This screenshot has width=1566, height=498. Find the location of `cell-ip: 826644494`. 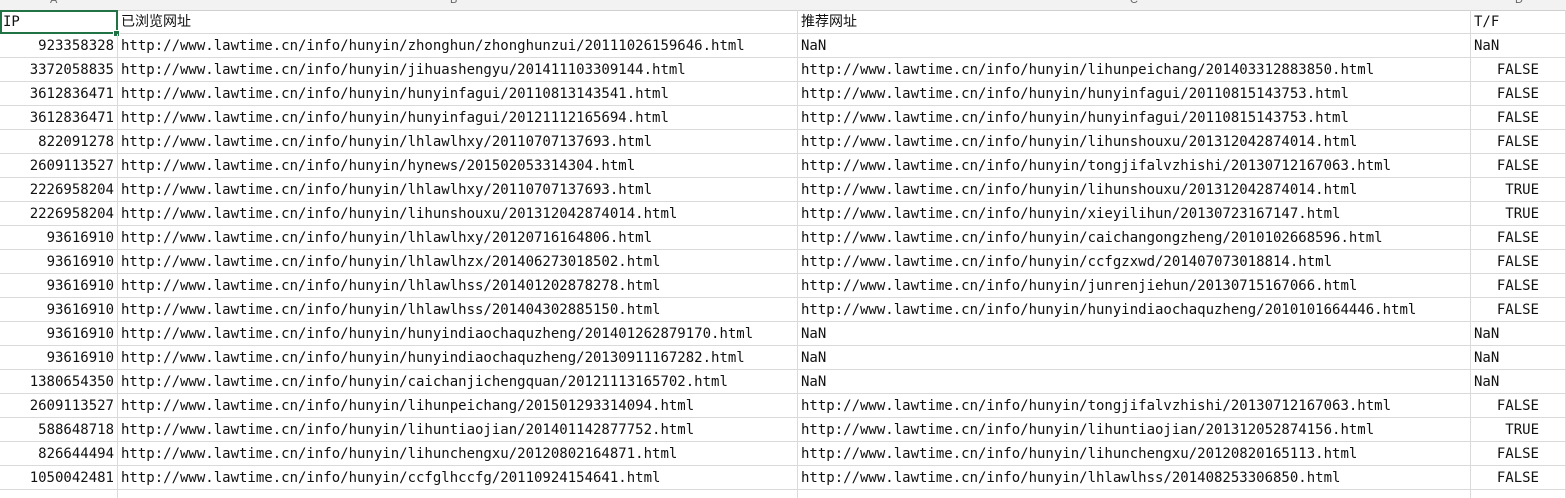

cell-ip: 826644494 is located at coordinates (59, 454).